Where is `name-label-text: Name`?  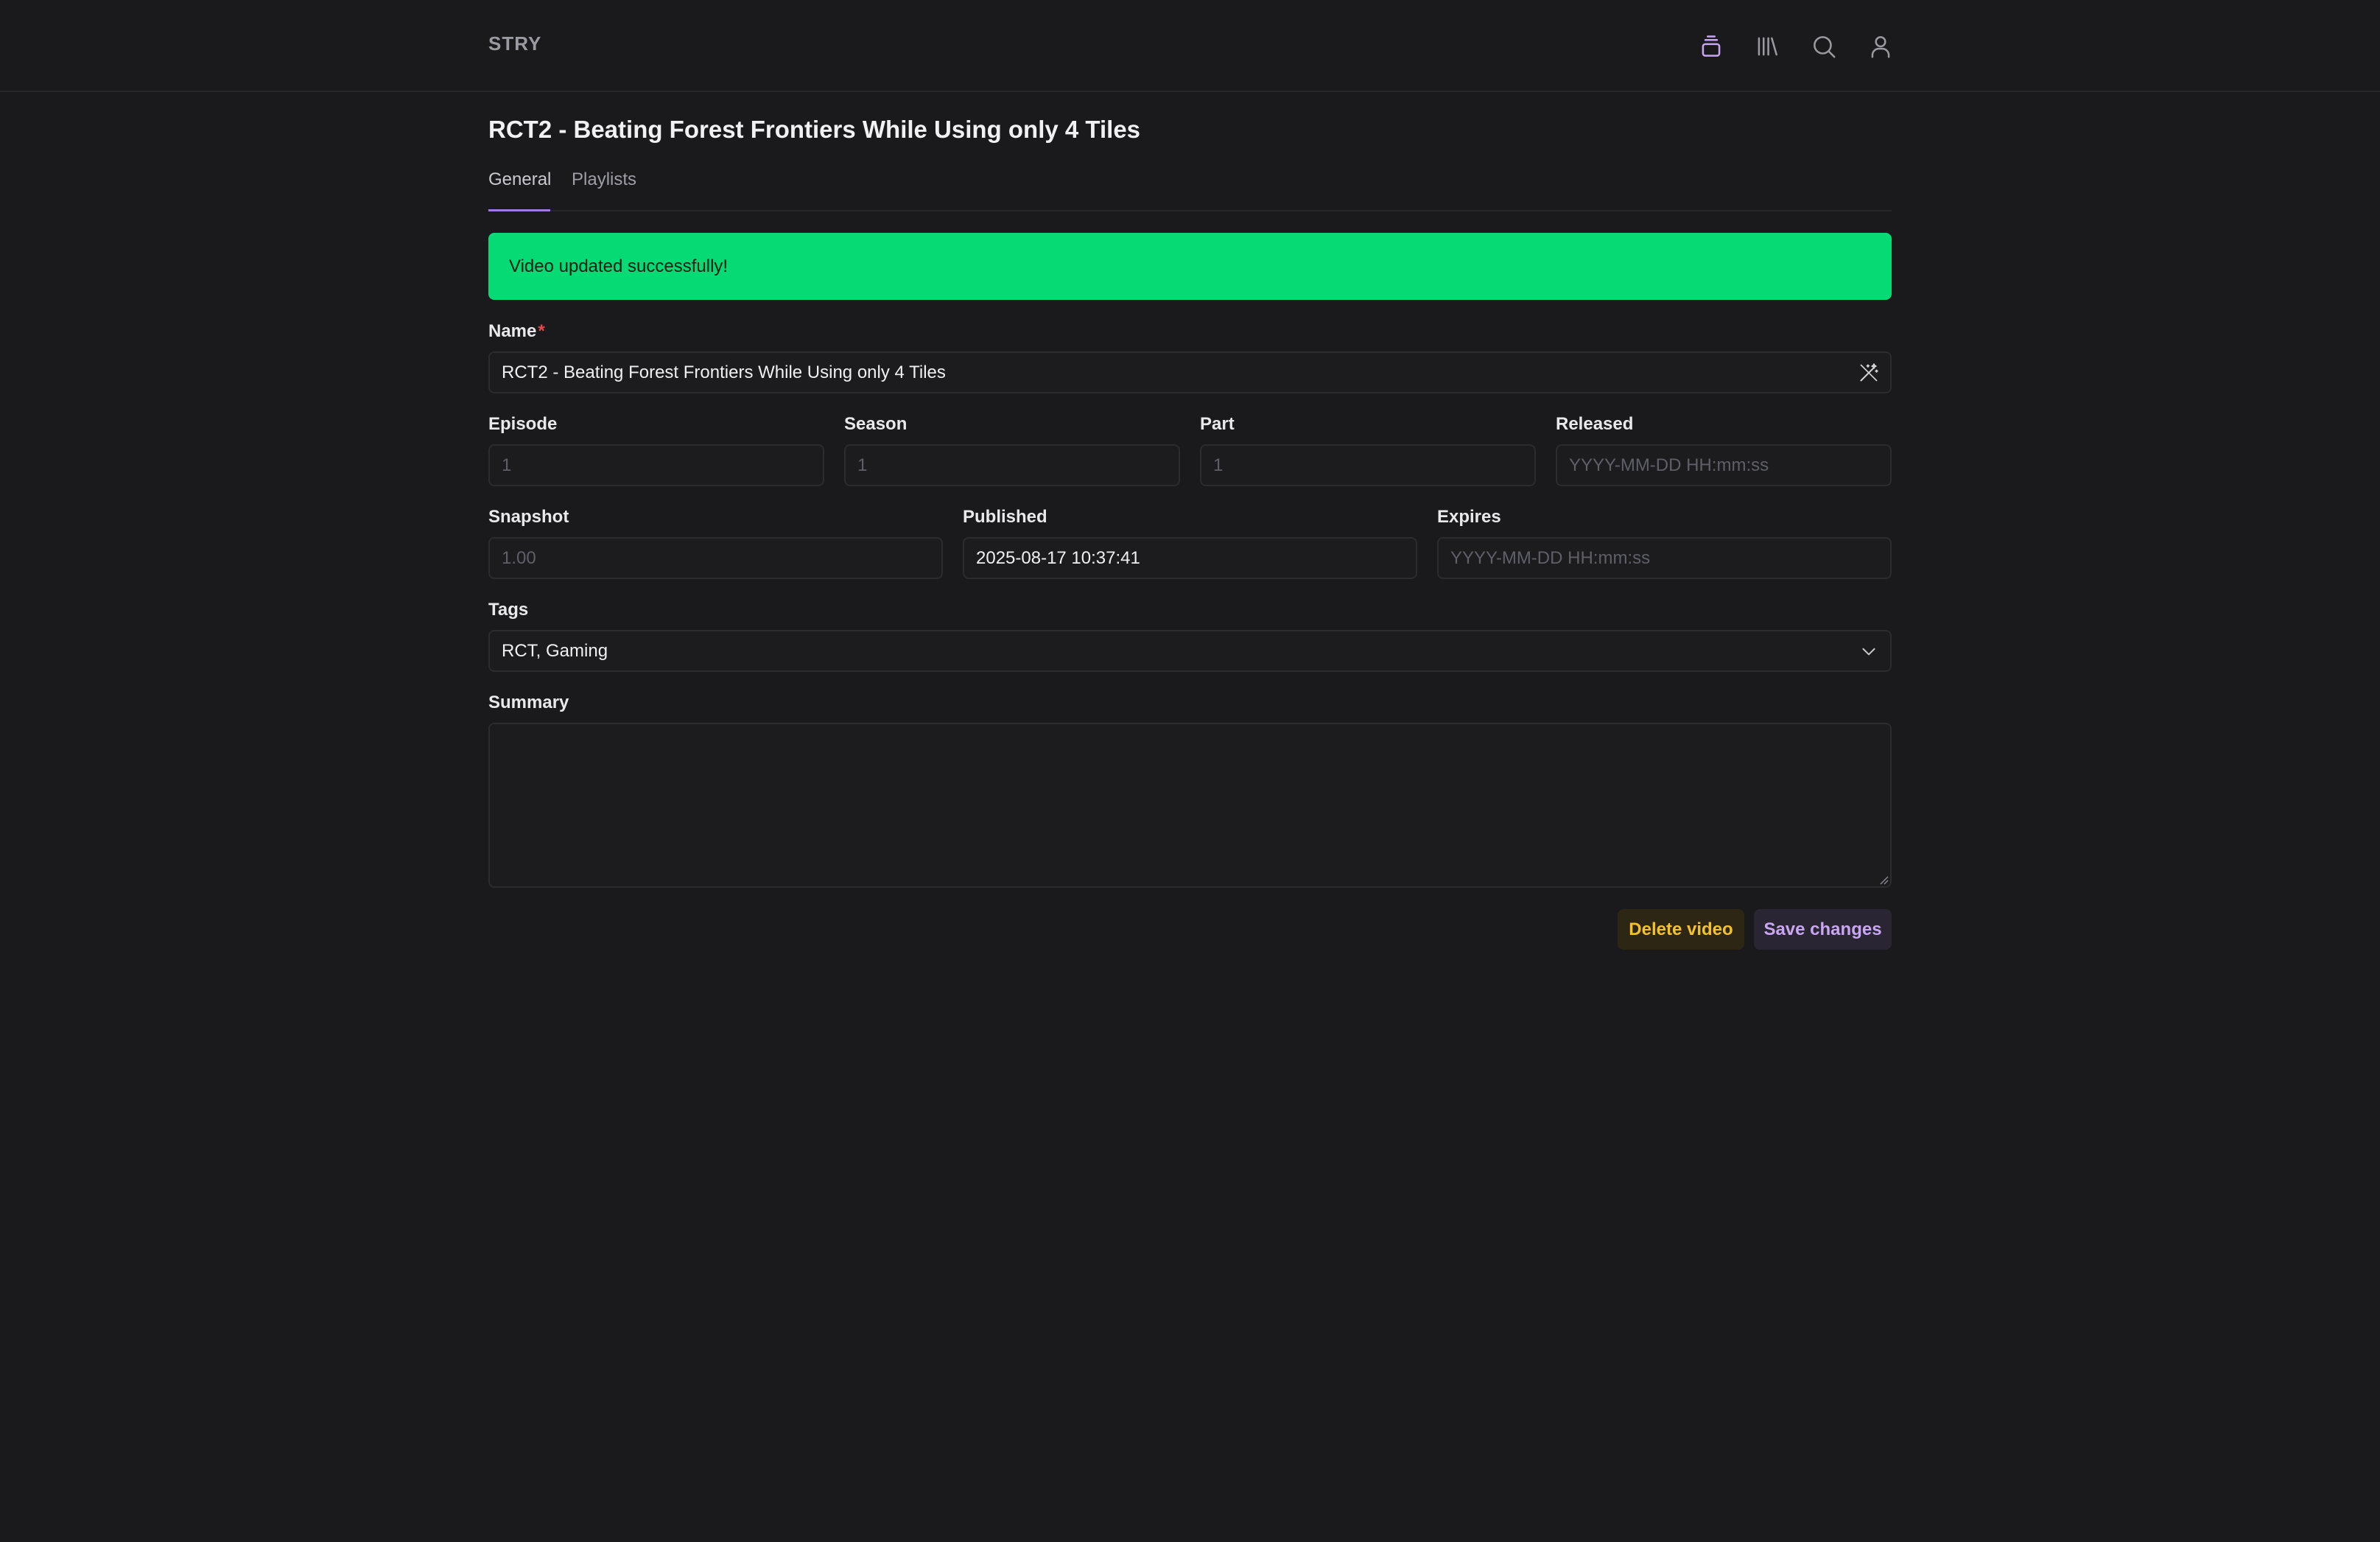
name-label-text: Name is located at coordinates (512, 331).